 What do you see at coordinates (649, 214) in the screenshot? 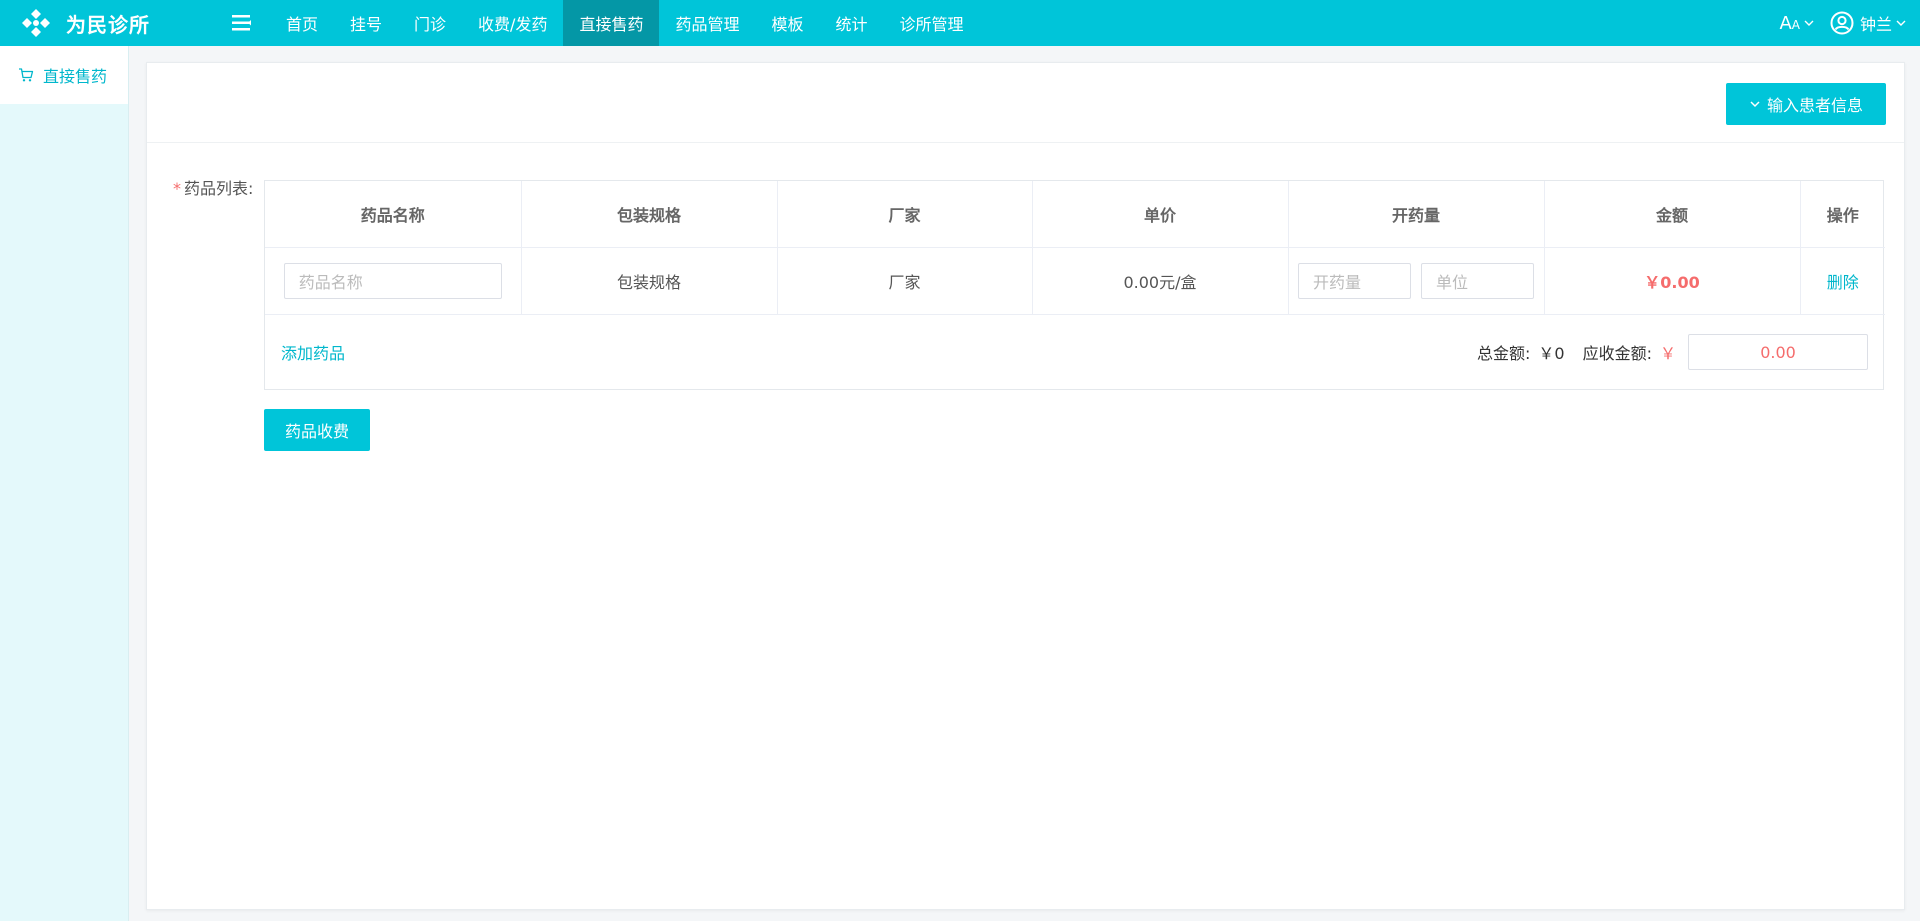
I see `column-header-package-spec: 包装规格` at bounding box center [649, 214].